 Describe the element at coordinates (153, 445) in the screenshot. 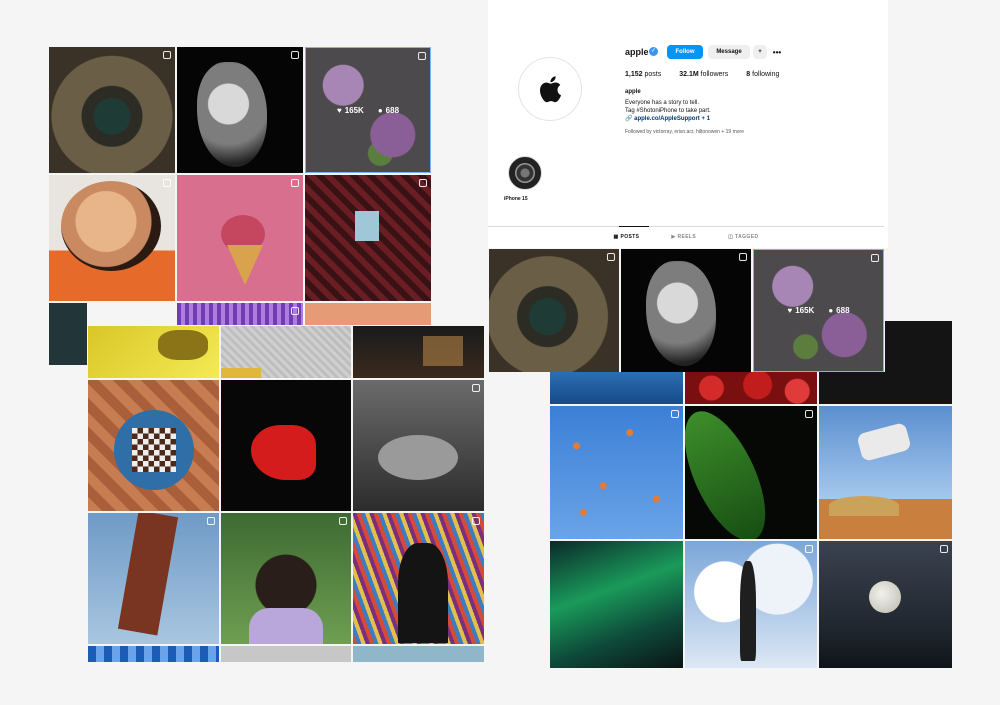

I see `grid-post-mosaic-table` at that location.